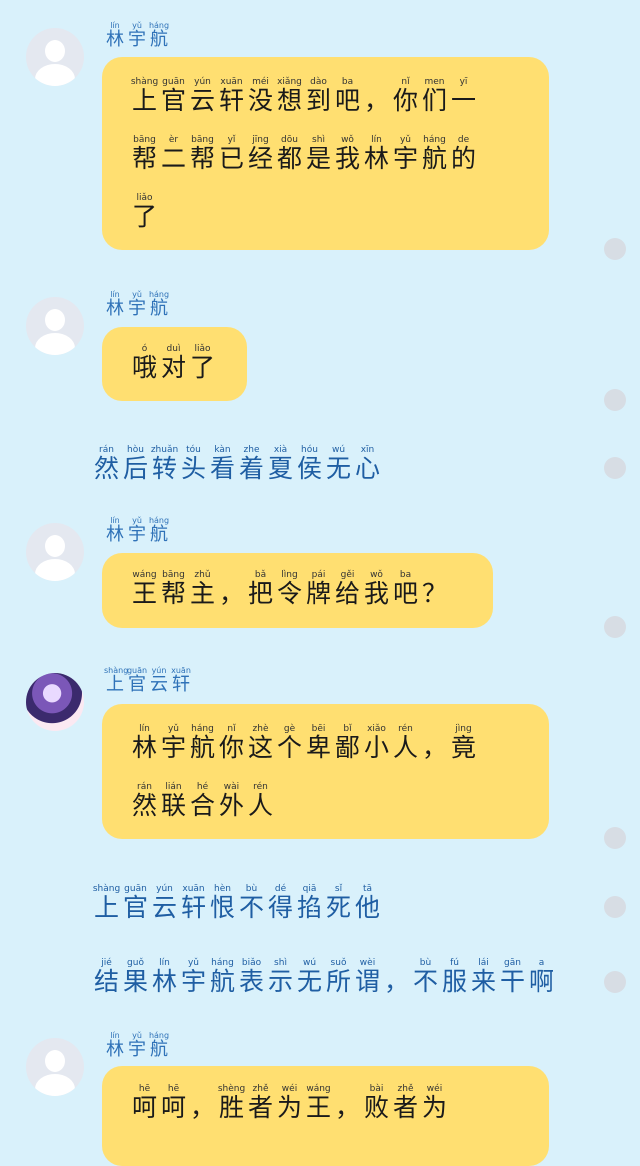  I want to click on ruby-char: wú 无, so click(309, 976).